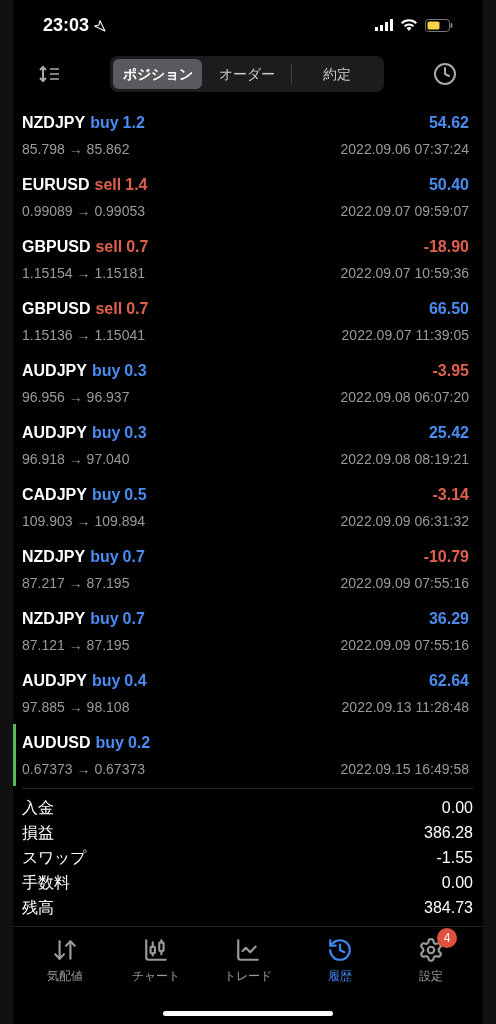 This screenshot has height=1024, width=496. I want to click on trade-row: EURUSD sell 1.4 50.40 0.99089 → 0.99053 2022.09.07 09:59:07, so click(243, 197).